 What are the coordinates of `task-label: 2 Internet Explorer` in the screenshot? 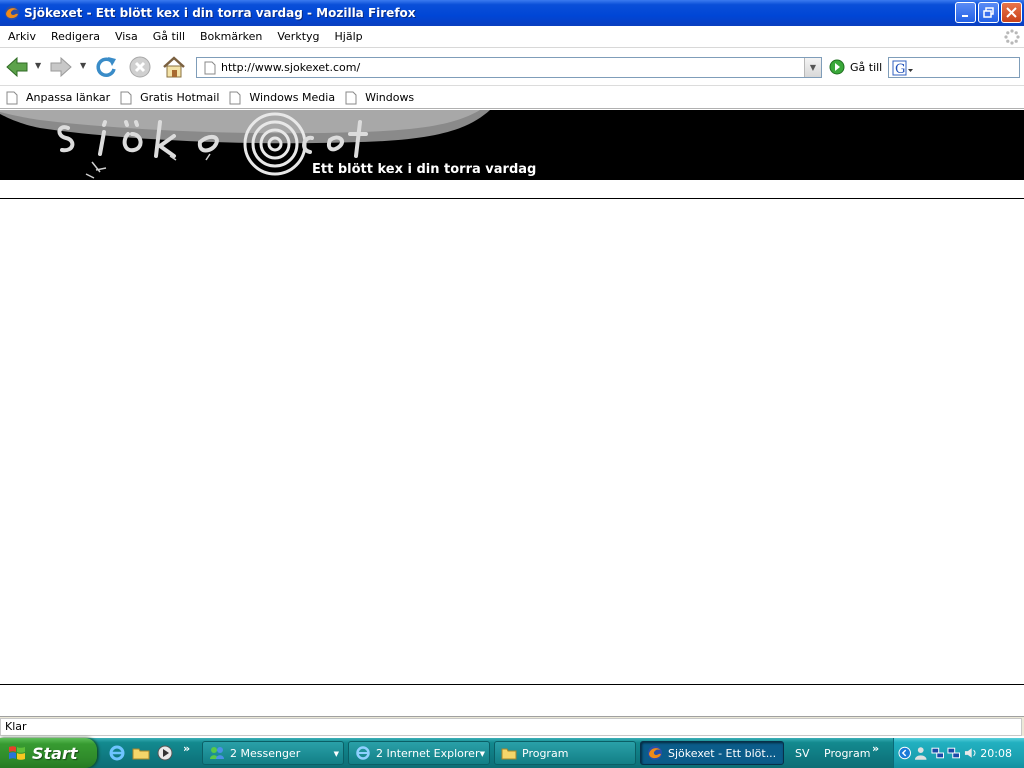 It's located at (428, 753).